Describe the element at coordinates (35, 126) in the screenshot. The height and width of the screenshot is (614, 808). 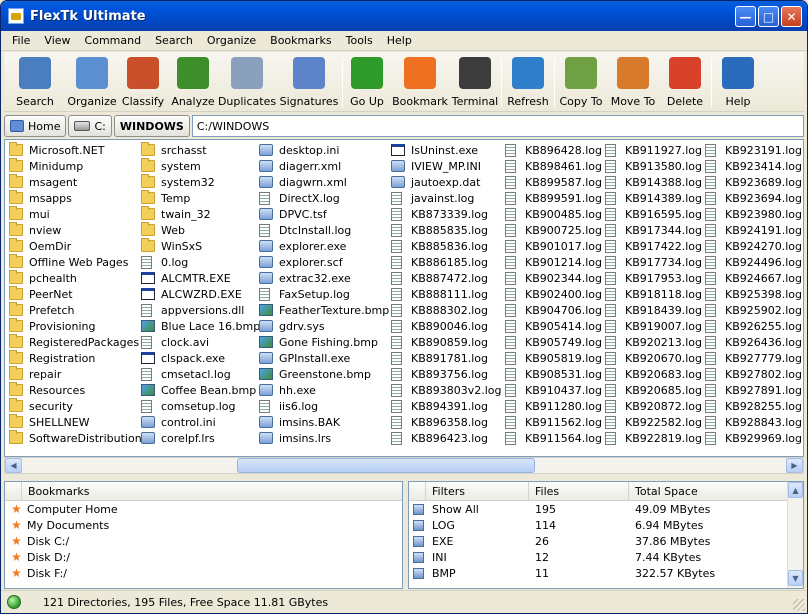
I see `crumb-home: Home` at that location.